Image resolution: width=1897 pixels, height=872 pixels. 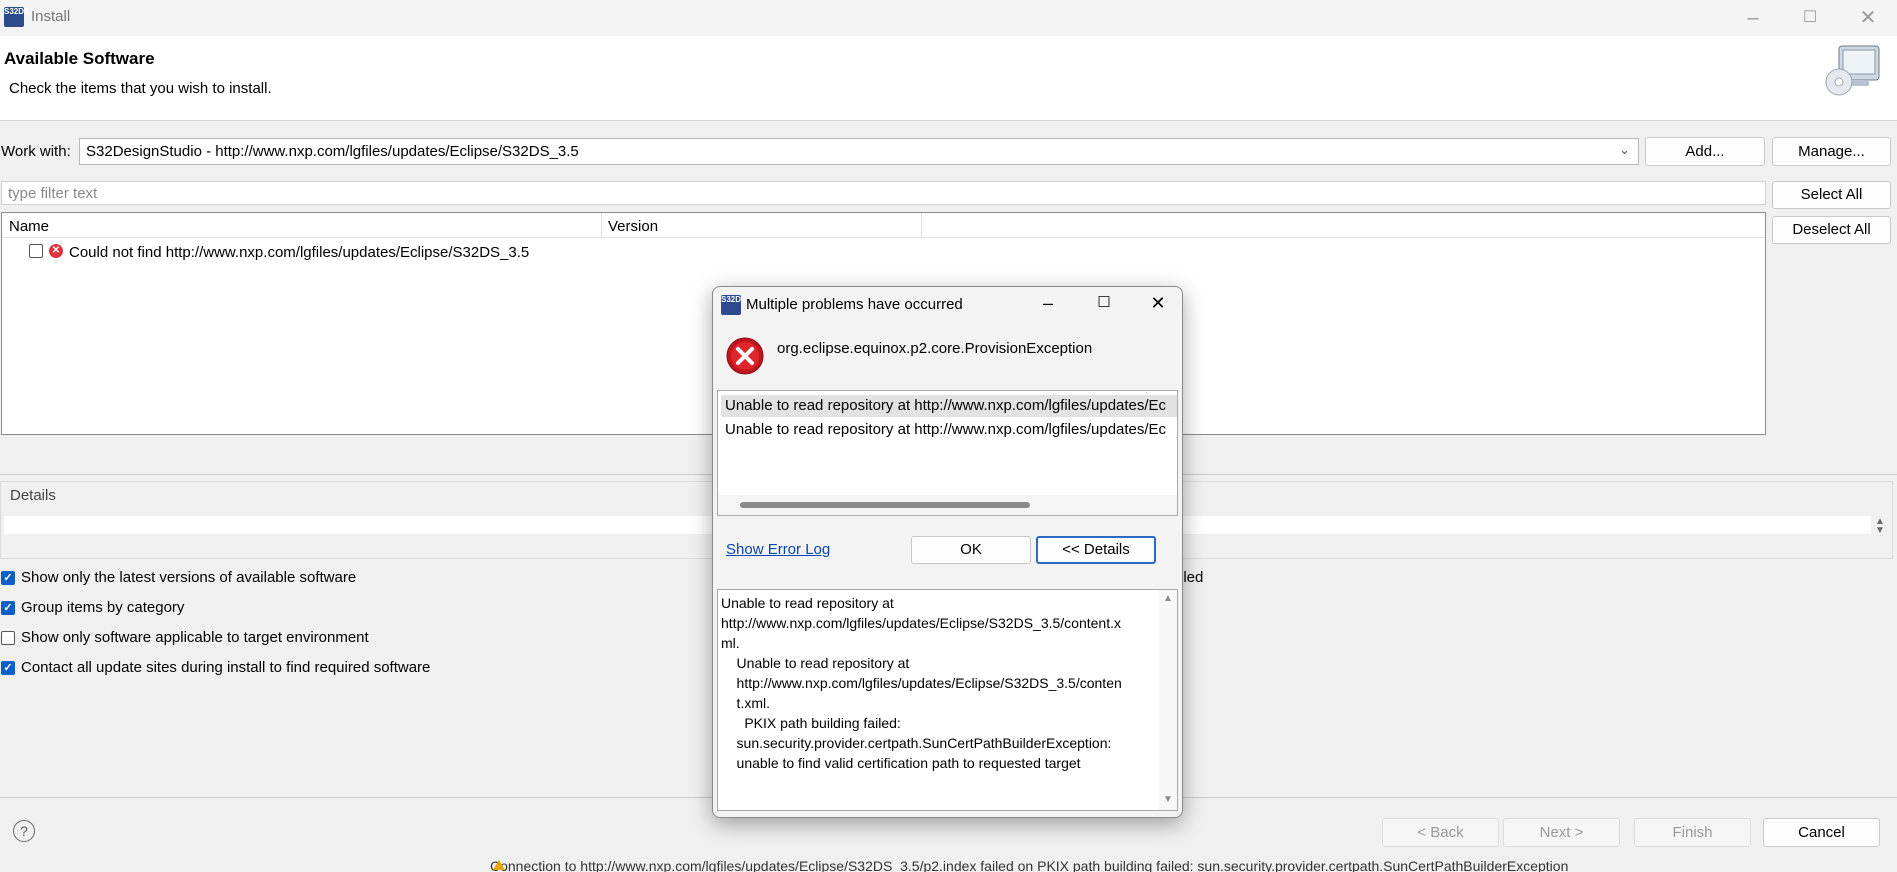 I want to click on dialog-app-icon: S32DS, so click(x=733, y=305).